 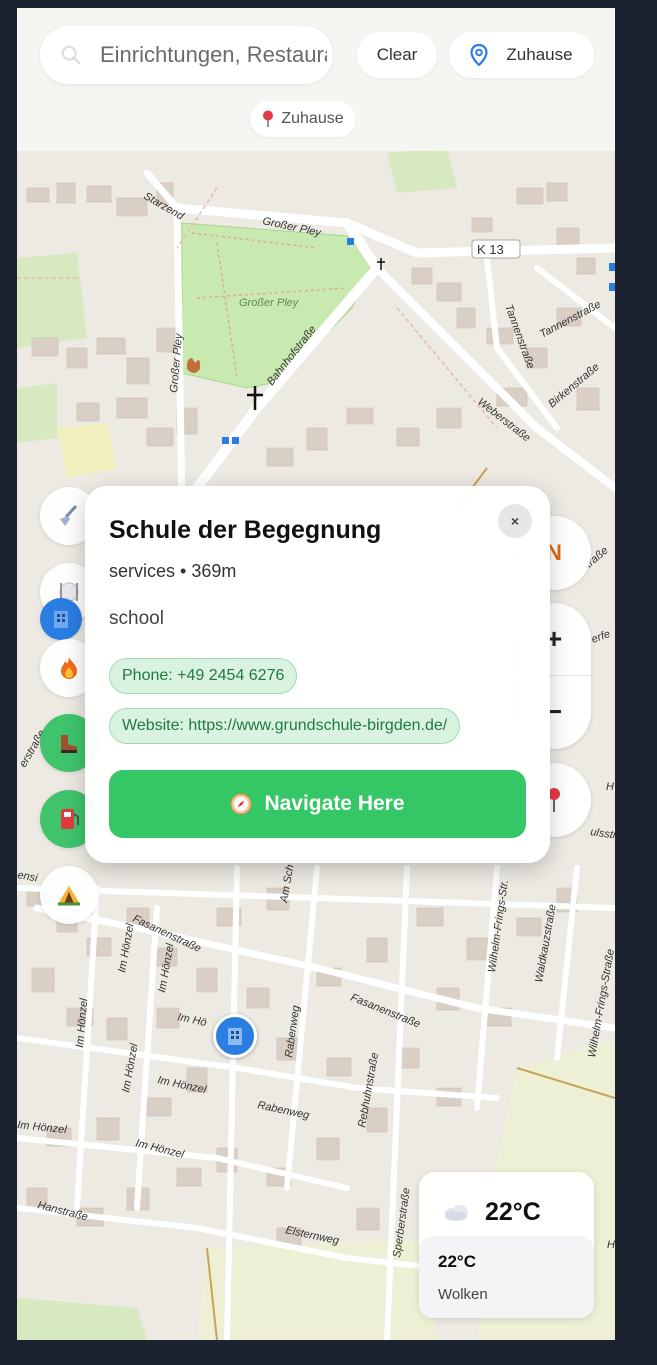 What do you see at coordinates (245, 530) in the screenshot?
I see `place-title: Schule der Begegnung` at bounding box center [245, 530].